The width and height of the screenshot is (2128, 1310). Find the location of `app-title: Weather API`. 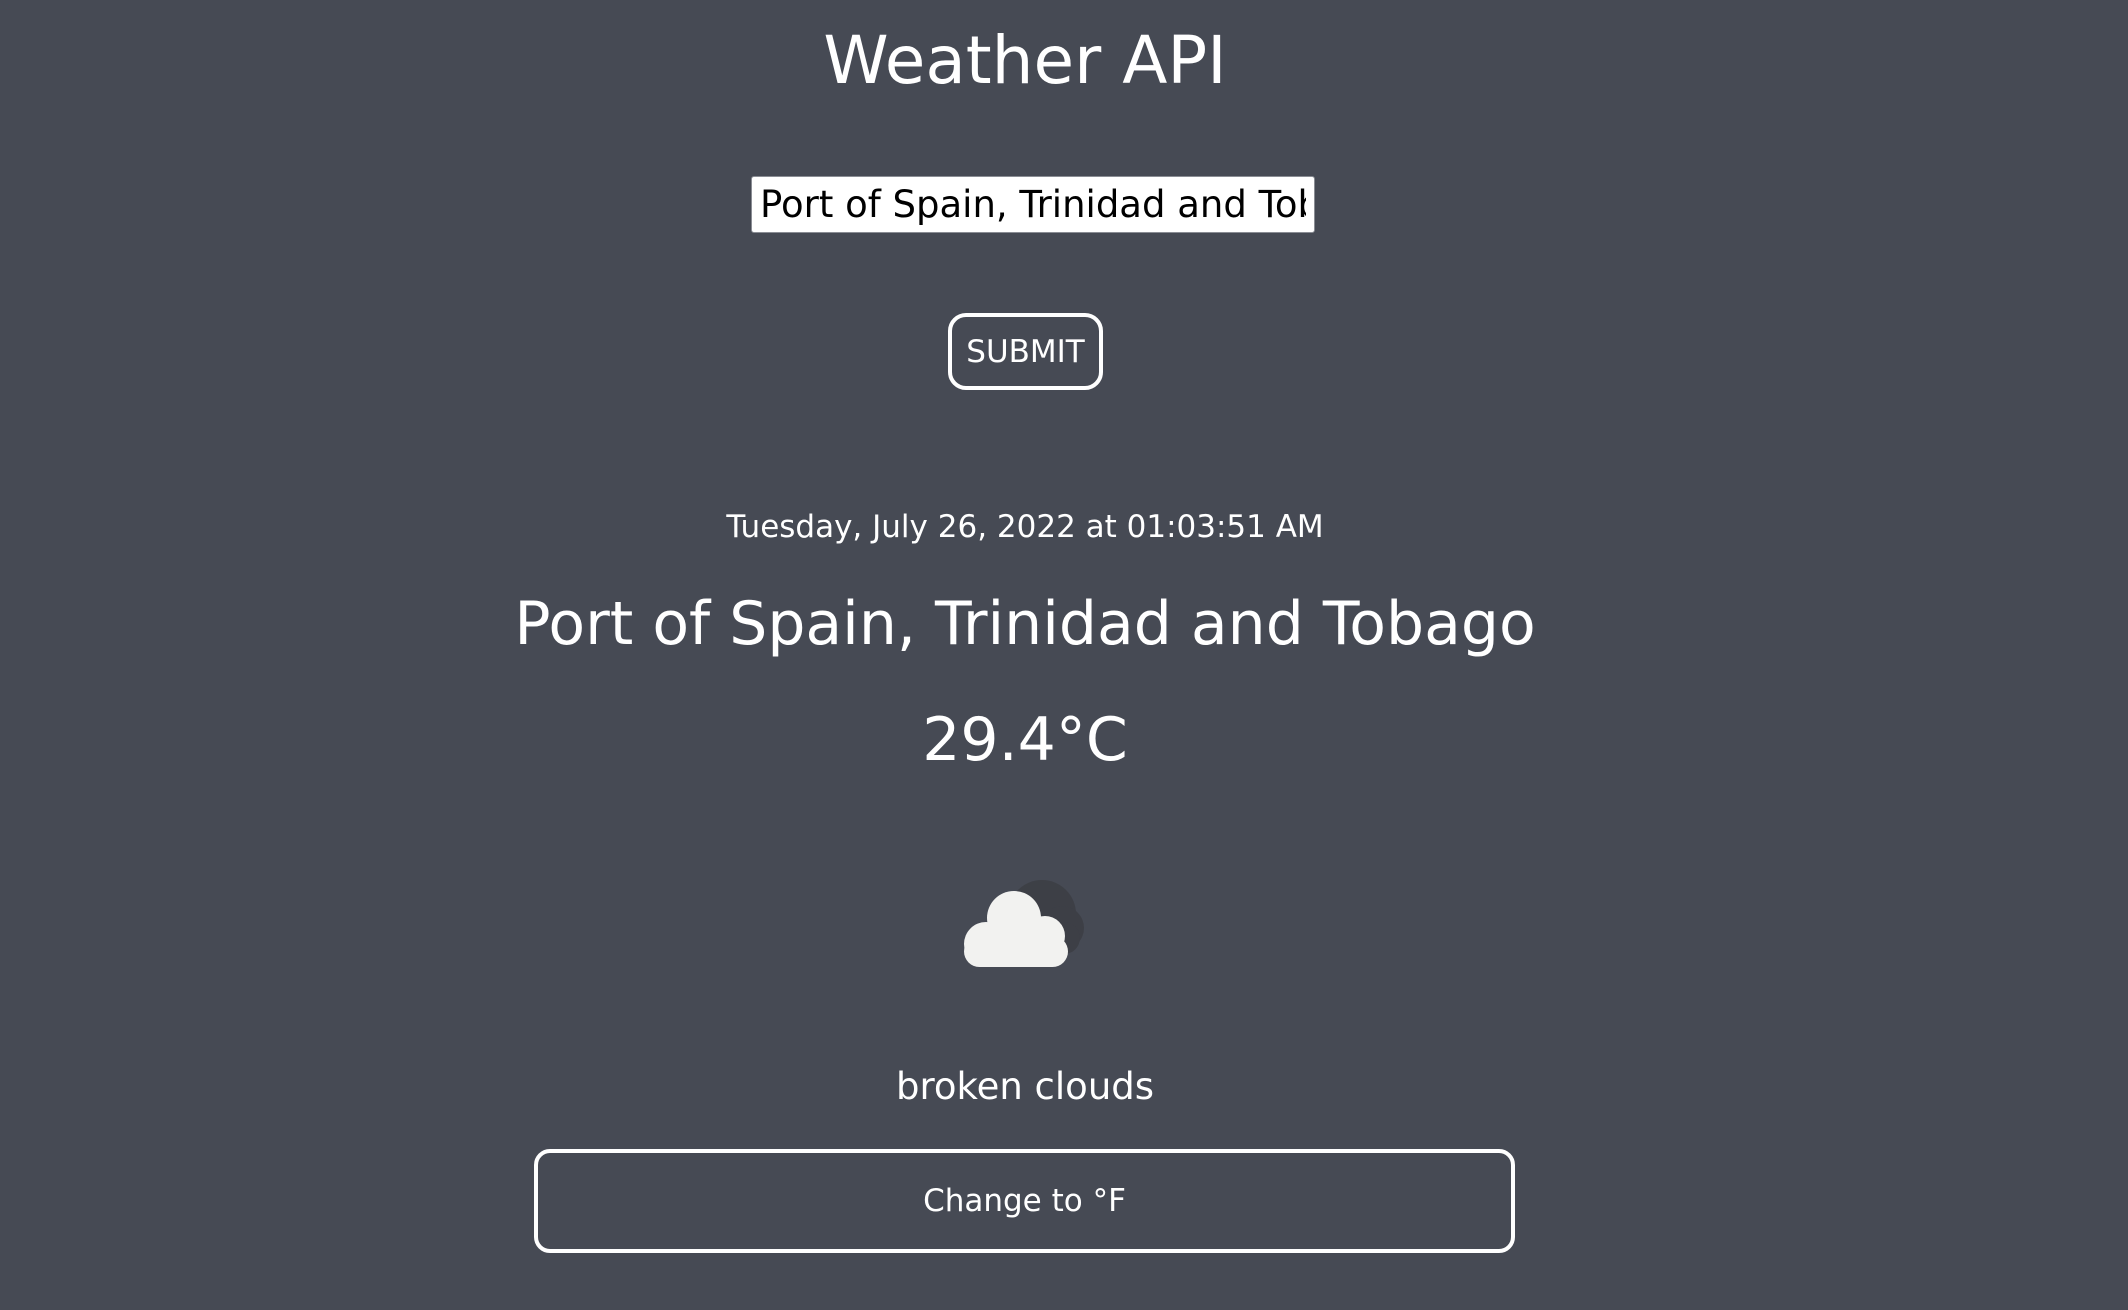

app-title: Weather API is located at coordinates (1025, 60).